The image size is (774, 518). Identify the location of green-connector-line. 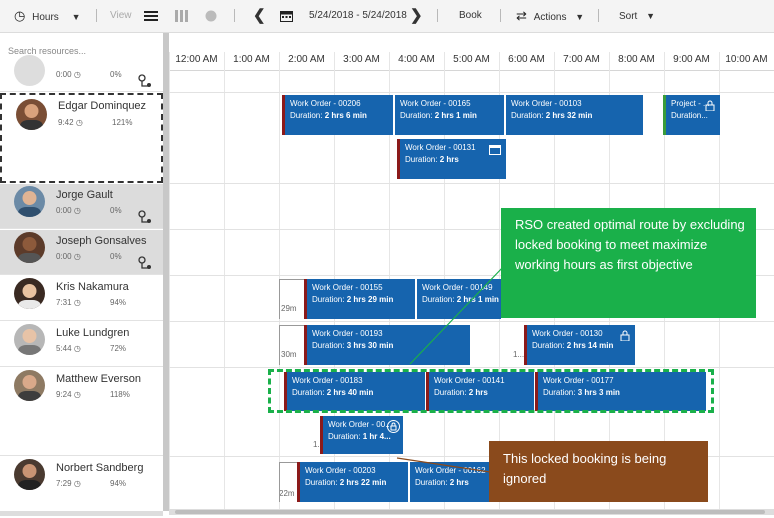
(457, 314).